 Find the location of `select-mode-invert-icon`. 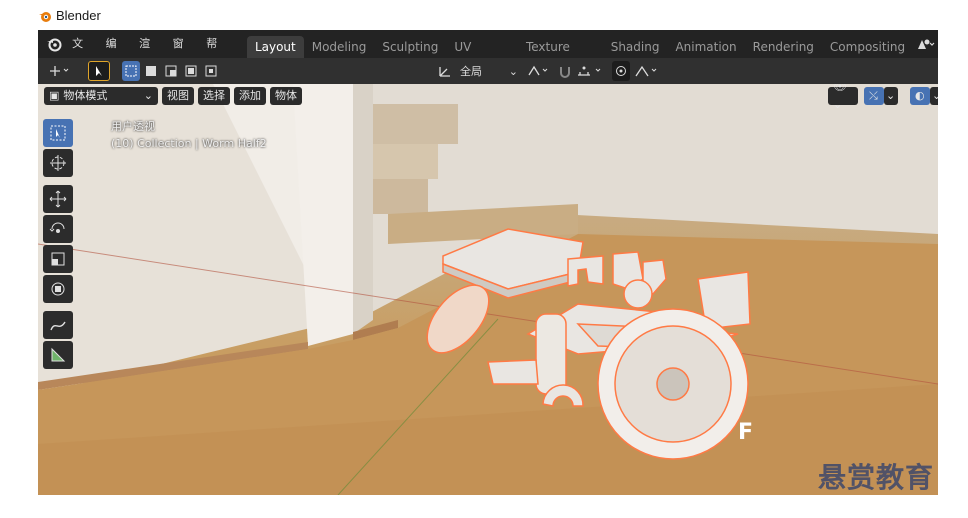

select-mode-invert-icon is located at coordinates (191, 71).